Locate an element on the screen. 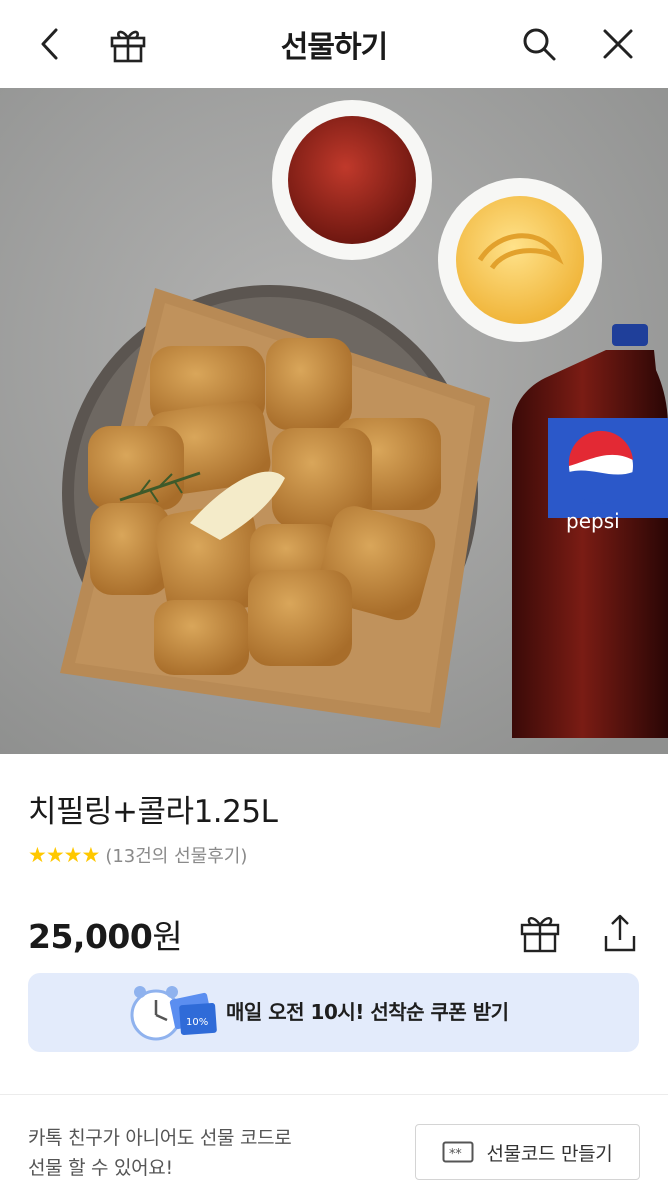  product-rating: ★★★★ (13건의 선물후기) is located at coordinates (137, 855).